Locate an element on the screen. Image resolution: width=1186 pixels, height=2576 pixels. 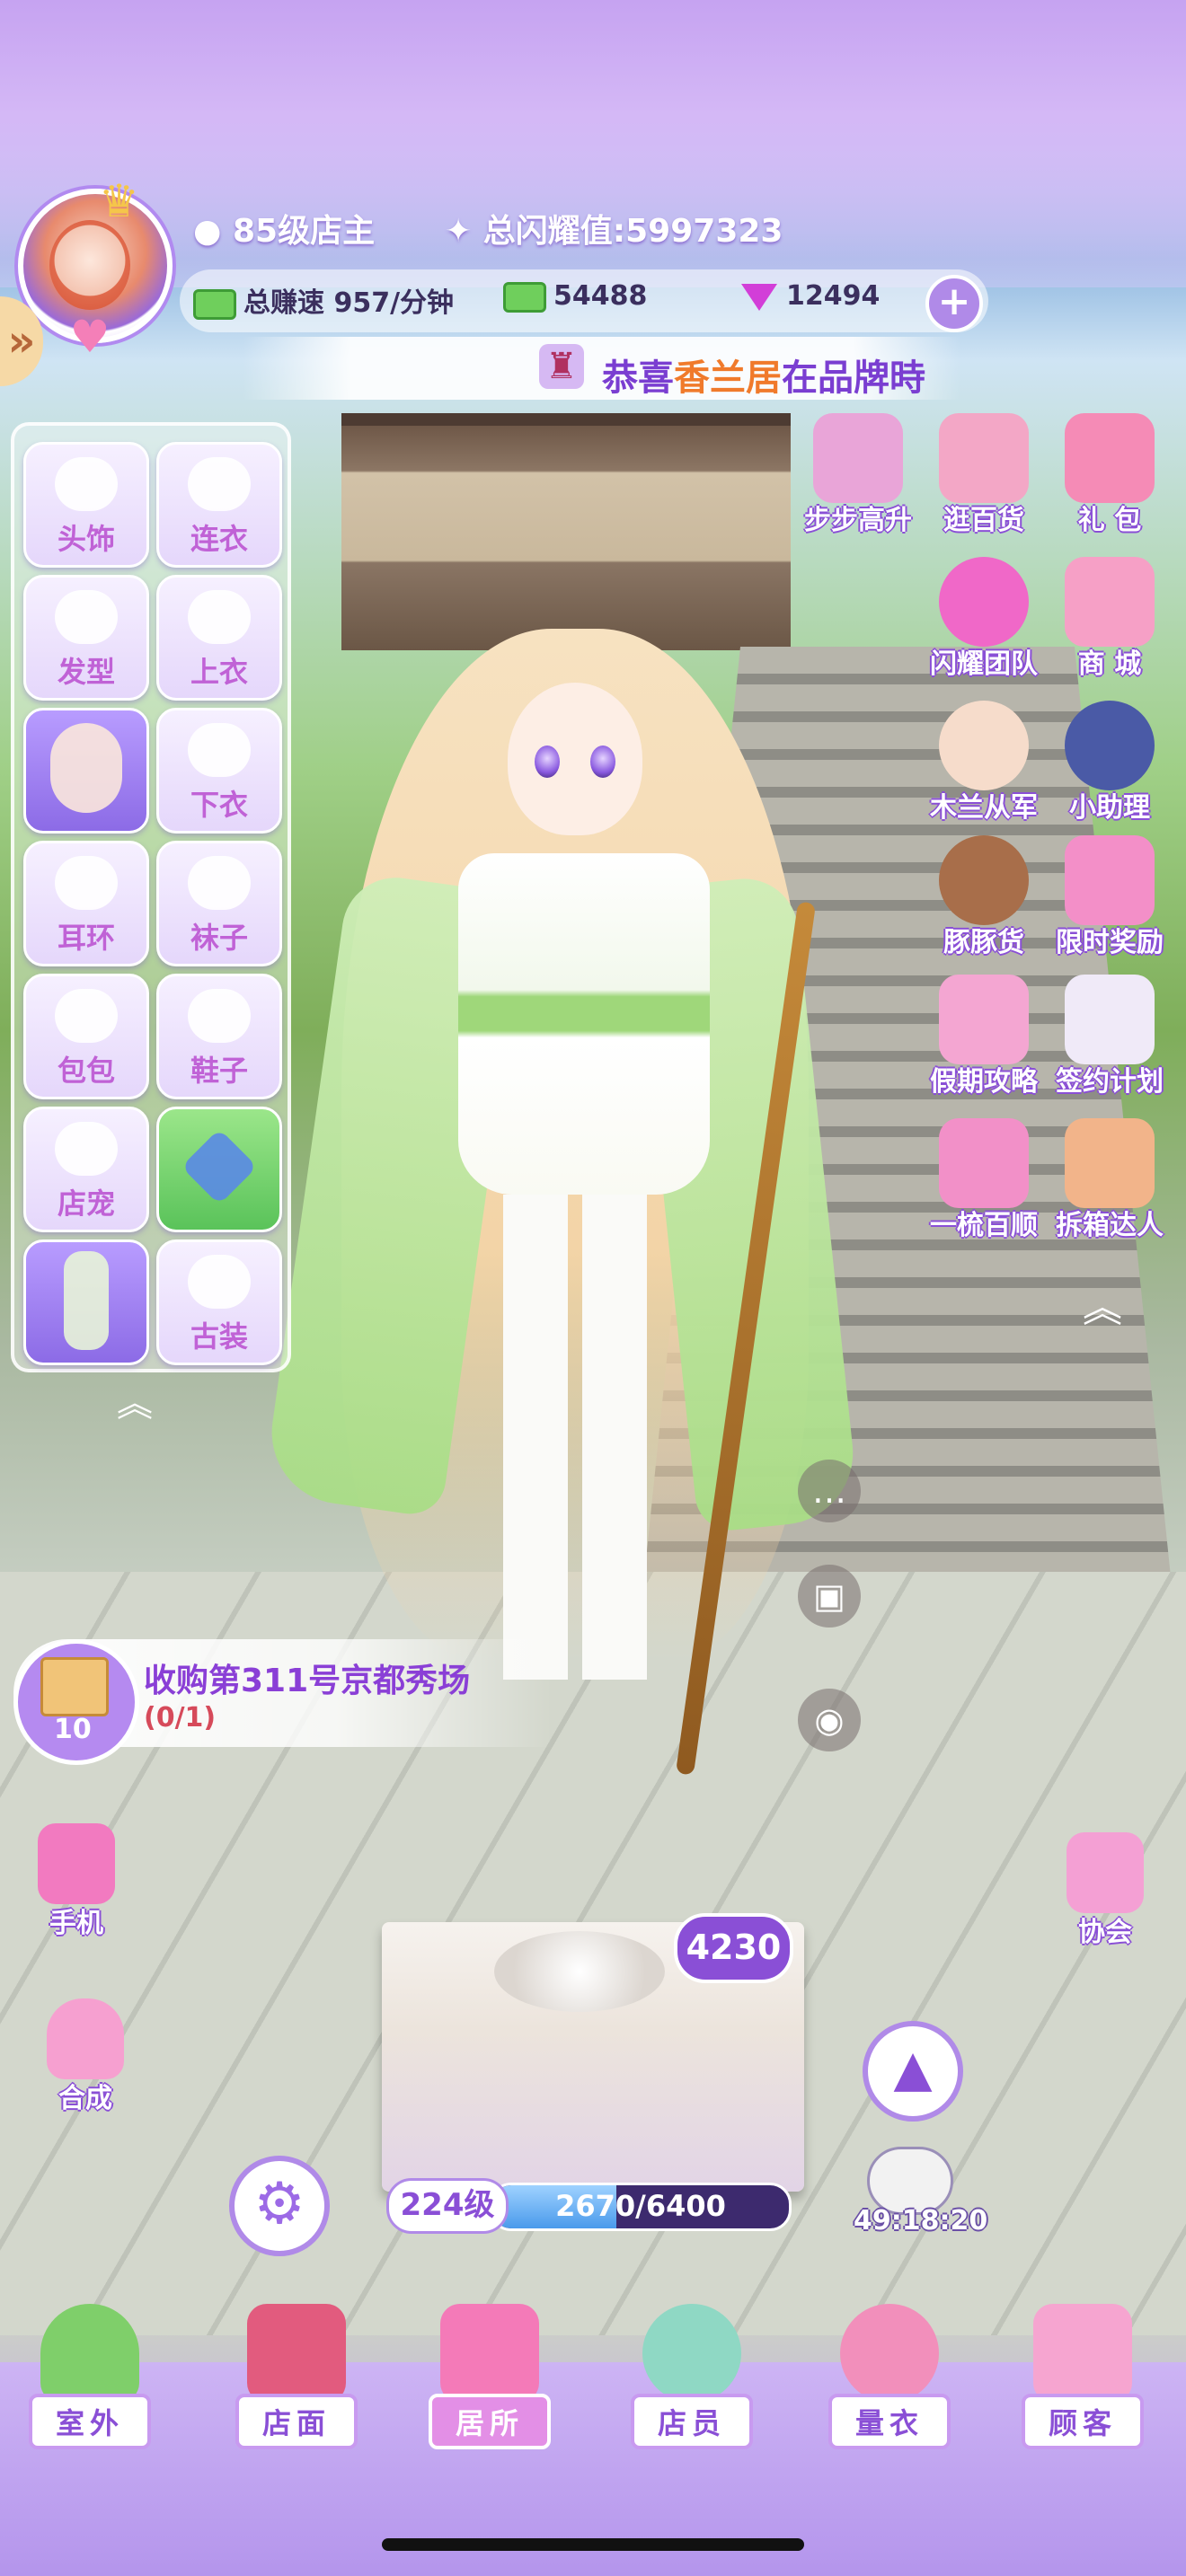
camera-icon: ◉ is located at coordinates (829, 1720).